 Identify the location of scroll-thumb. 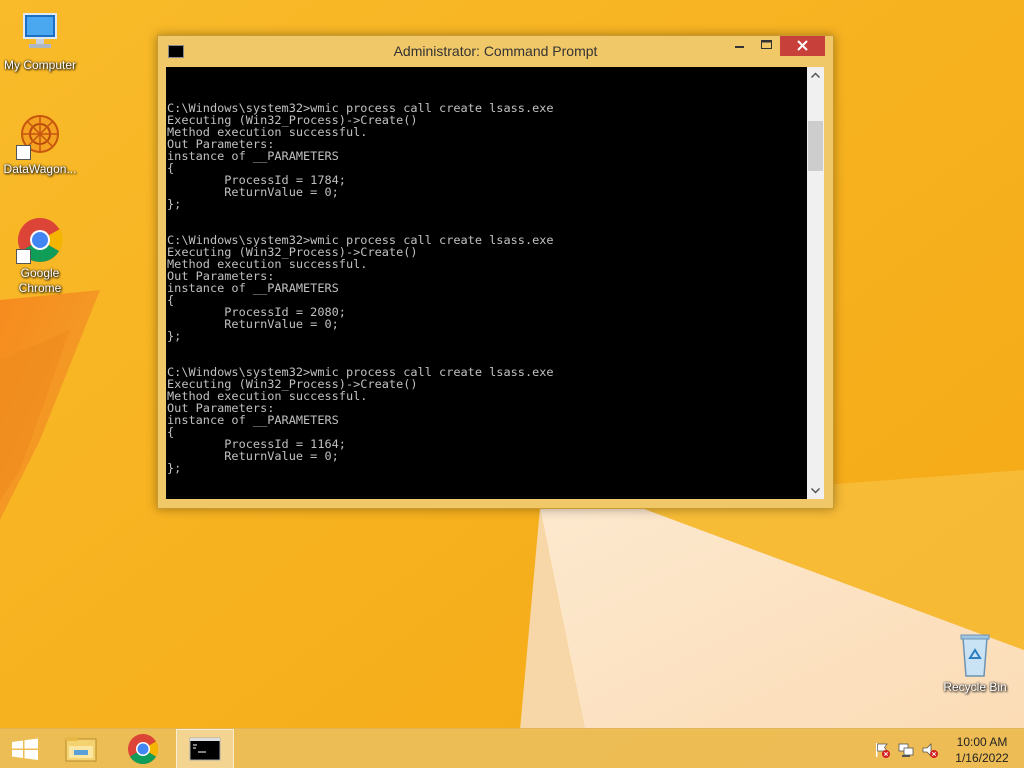
(815, 146).